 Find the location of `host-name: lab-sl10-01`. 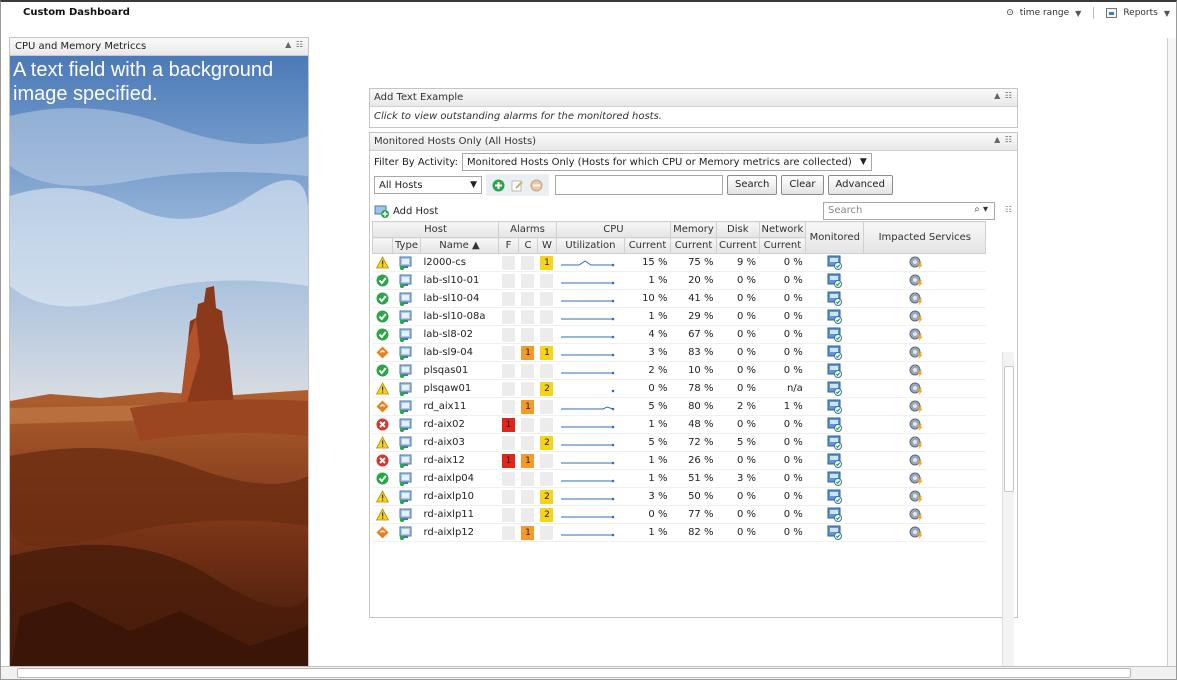

host-name: lab-sl10-01 is located at coordinates (459, 280).